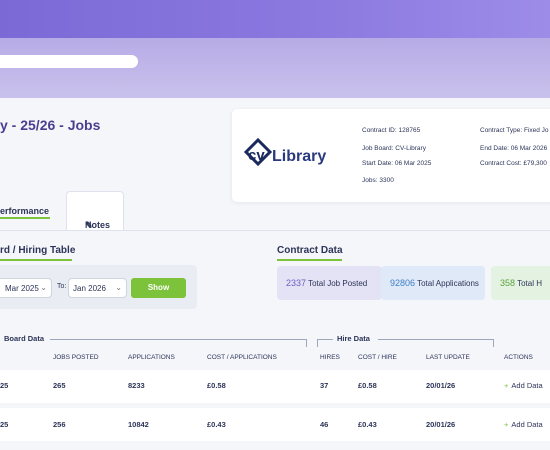  I want to click on contract-id: Contract ID: 128765, so click(391, 130).